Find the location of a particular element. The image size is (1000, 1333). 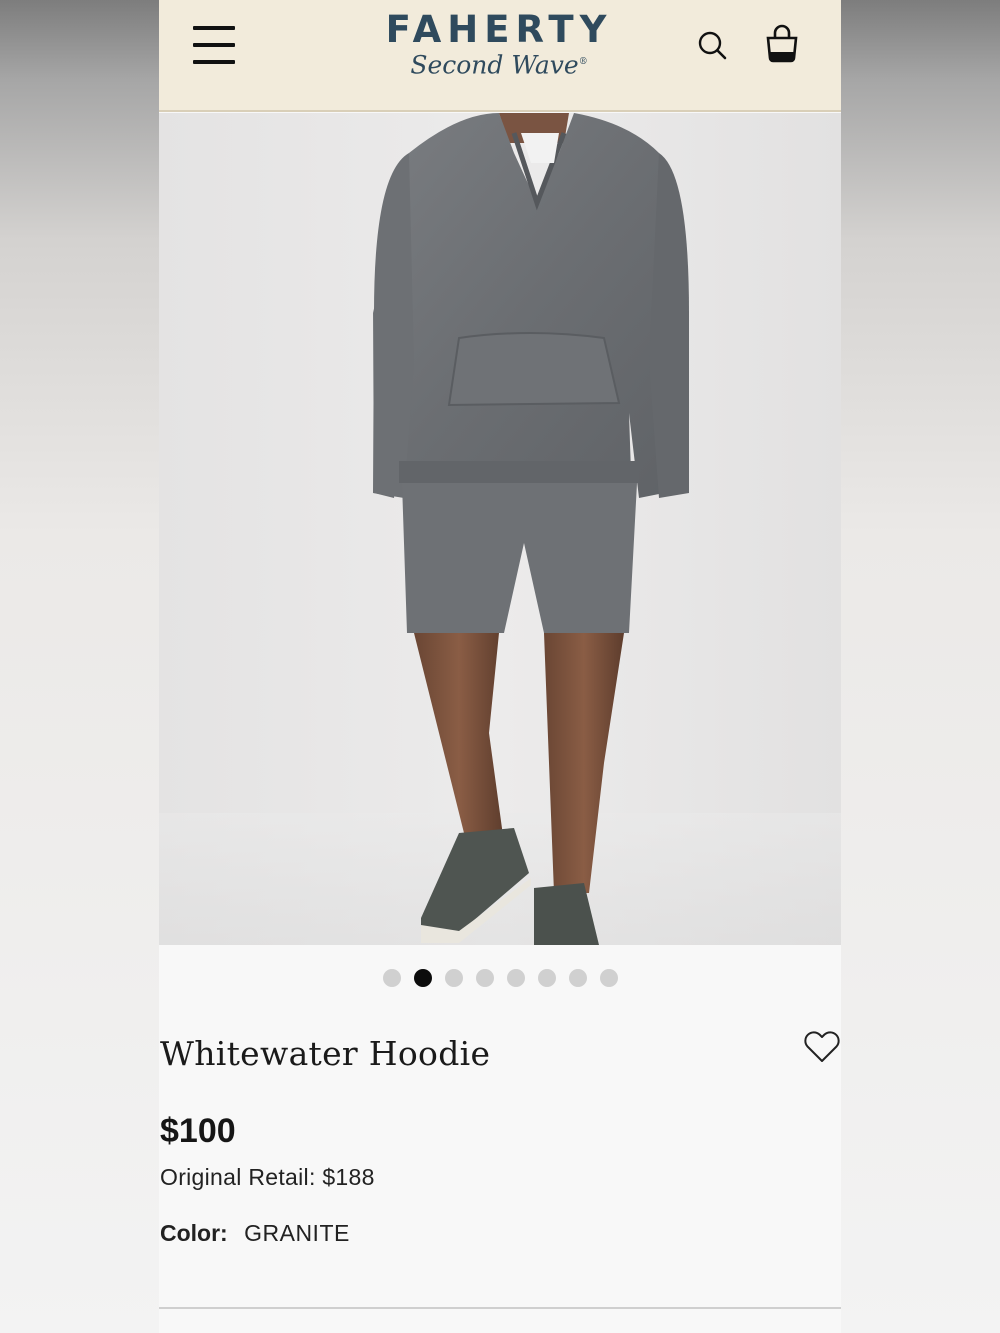

menu-icon is located at coordinates (214, 45).